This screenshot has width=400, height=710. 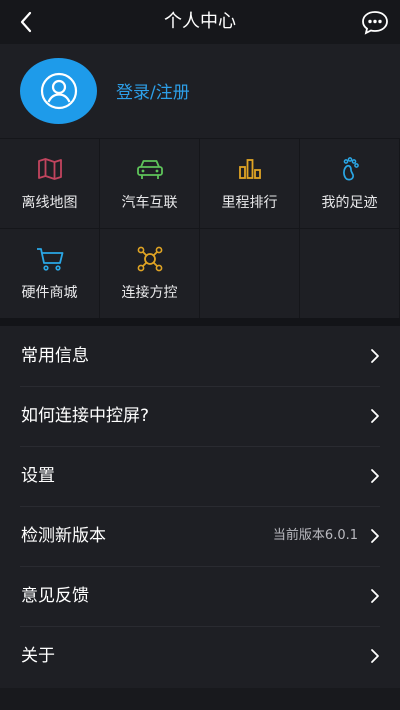 I want to click on bottom-area, so click(x=200, y=699).